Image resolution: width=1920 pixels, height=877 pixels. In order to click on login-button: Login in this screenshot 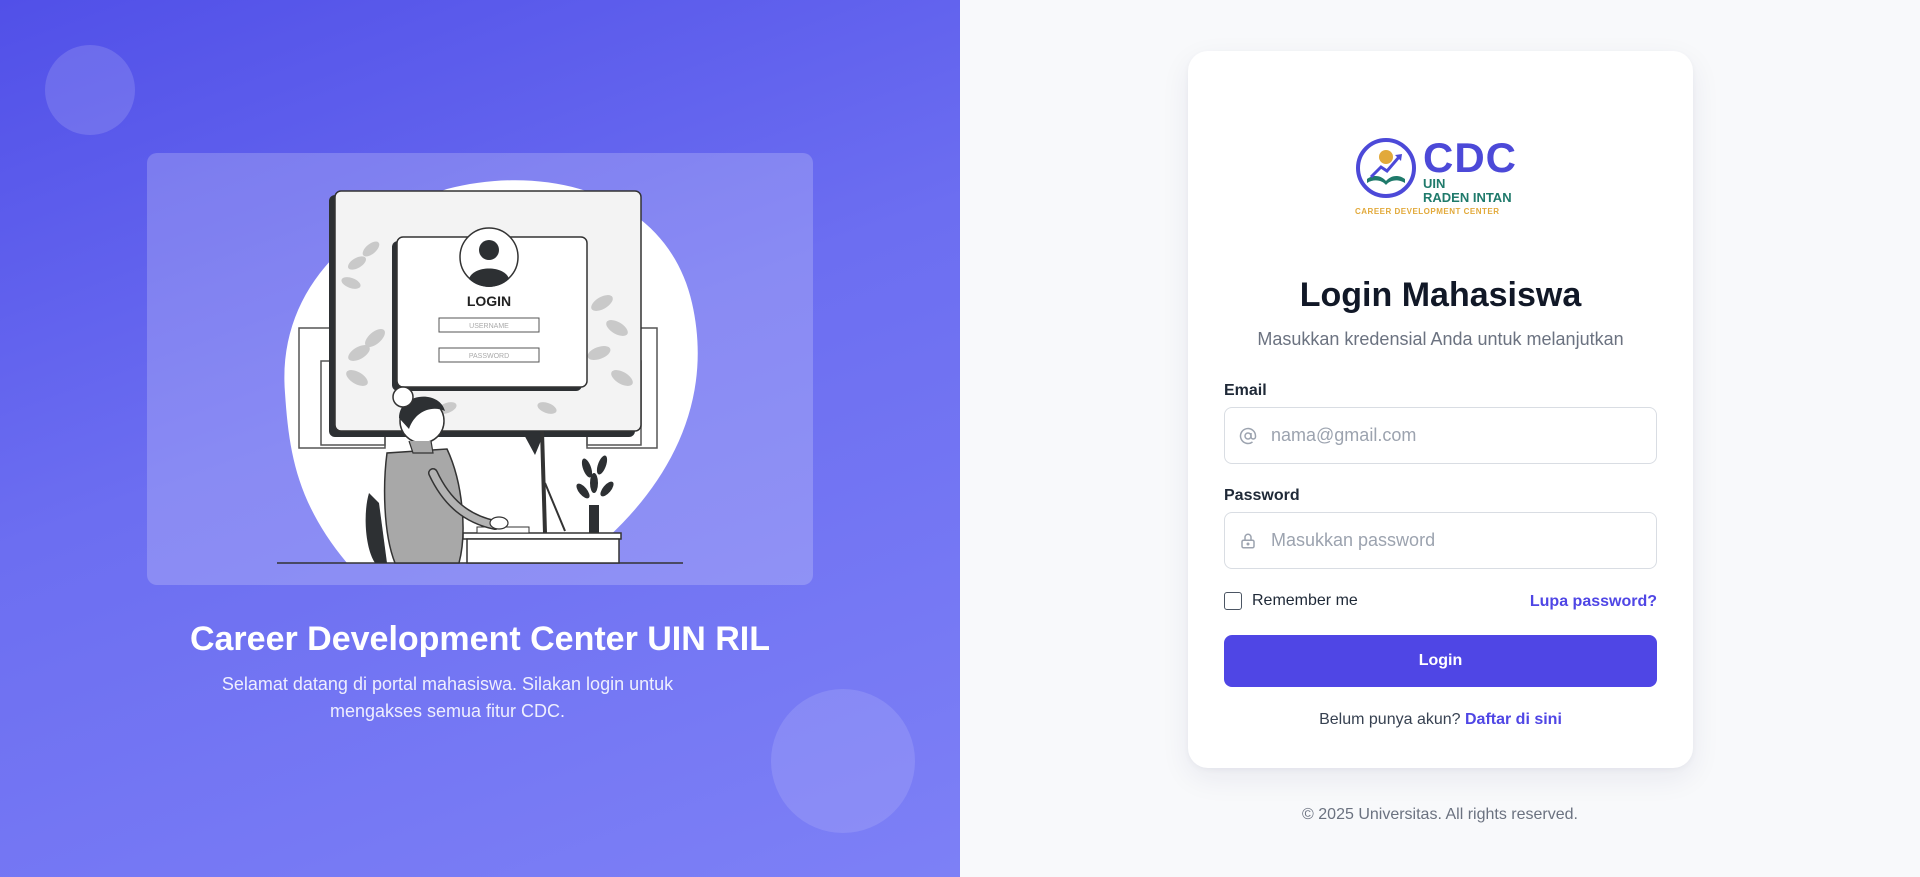, I will do `click(1440, 661)`.